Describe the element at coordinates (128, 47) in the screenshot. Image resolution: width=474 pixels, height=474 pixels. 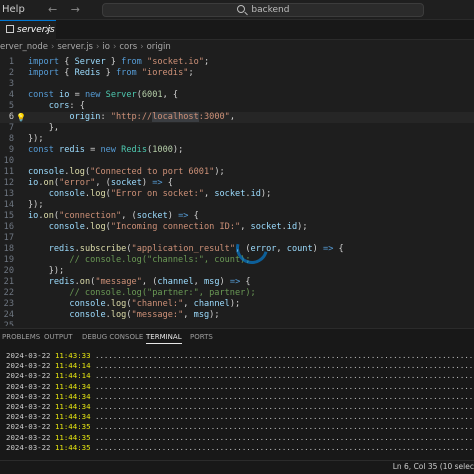
I see `breadcrumb-item: cors` at that location.